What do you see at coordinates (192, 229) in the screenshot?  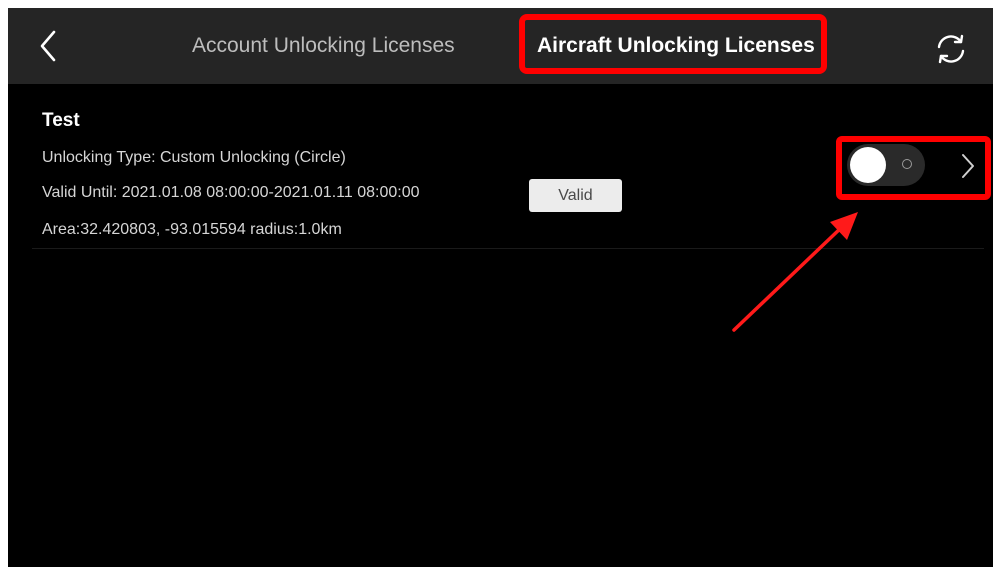 I see `area-text: Area:32.420803, -93.015594 radius:1.0km` at bounding box center [192, 229].